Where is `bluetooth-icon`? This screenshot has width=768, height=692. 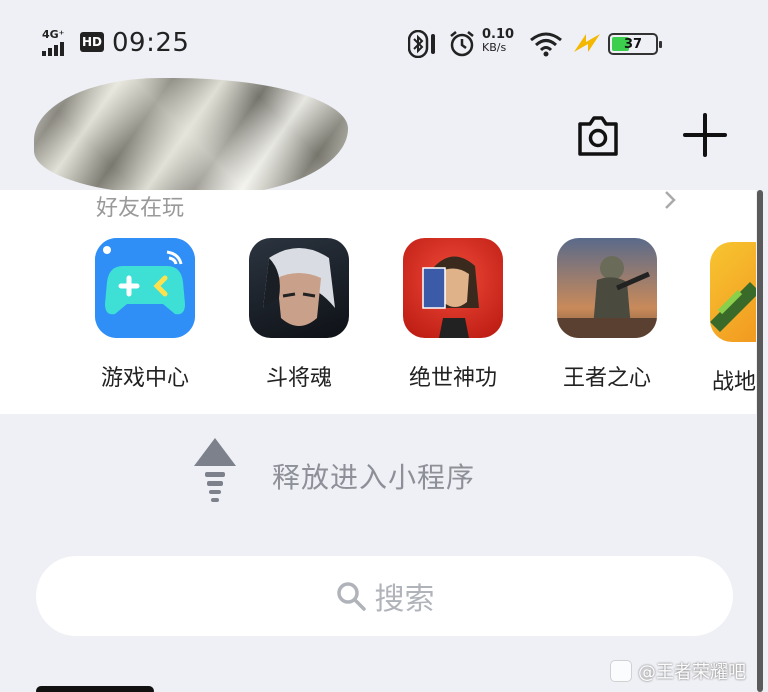 bluetooth-icon is located at coordinates (421, 44).